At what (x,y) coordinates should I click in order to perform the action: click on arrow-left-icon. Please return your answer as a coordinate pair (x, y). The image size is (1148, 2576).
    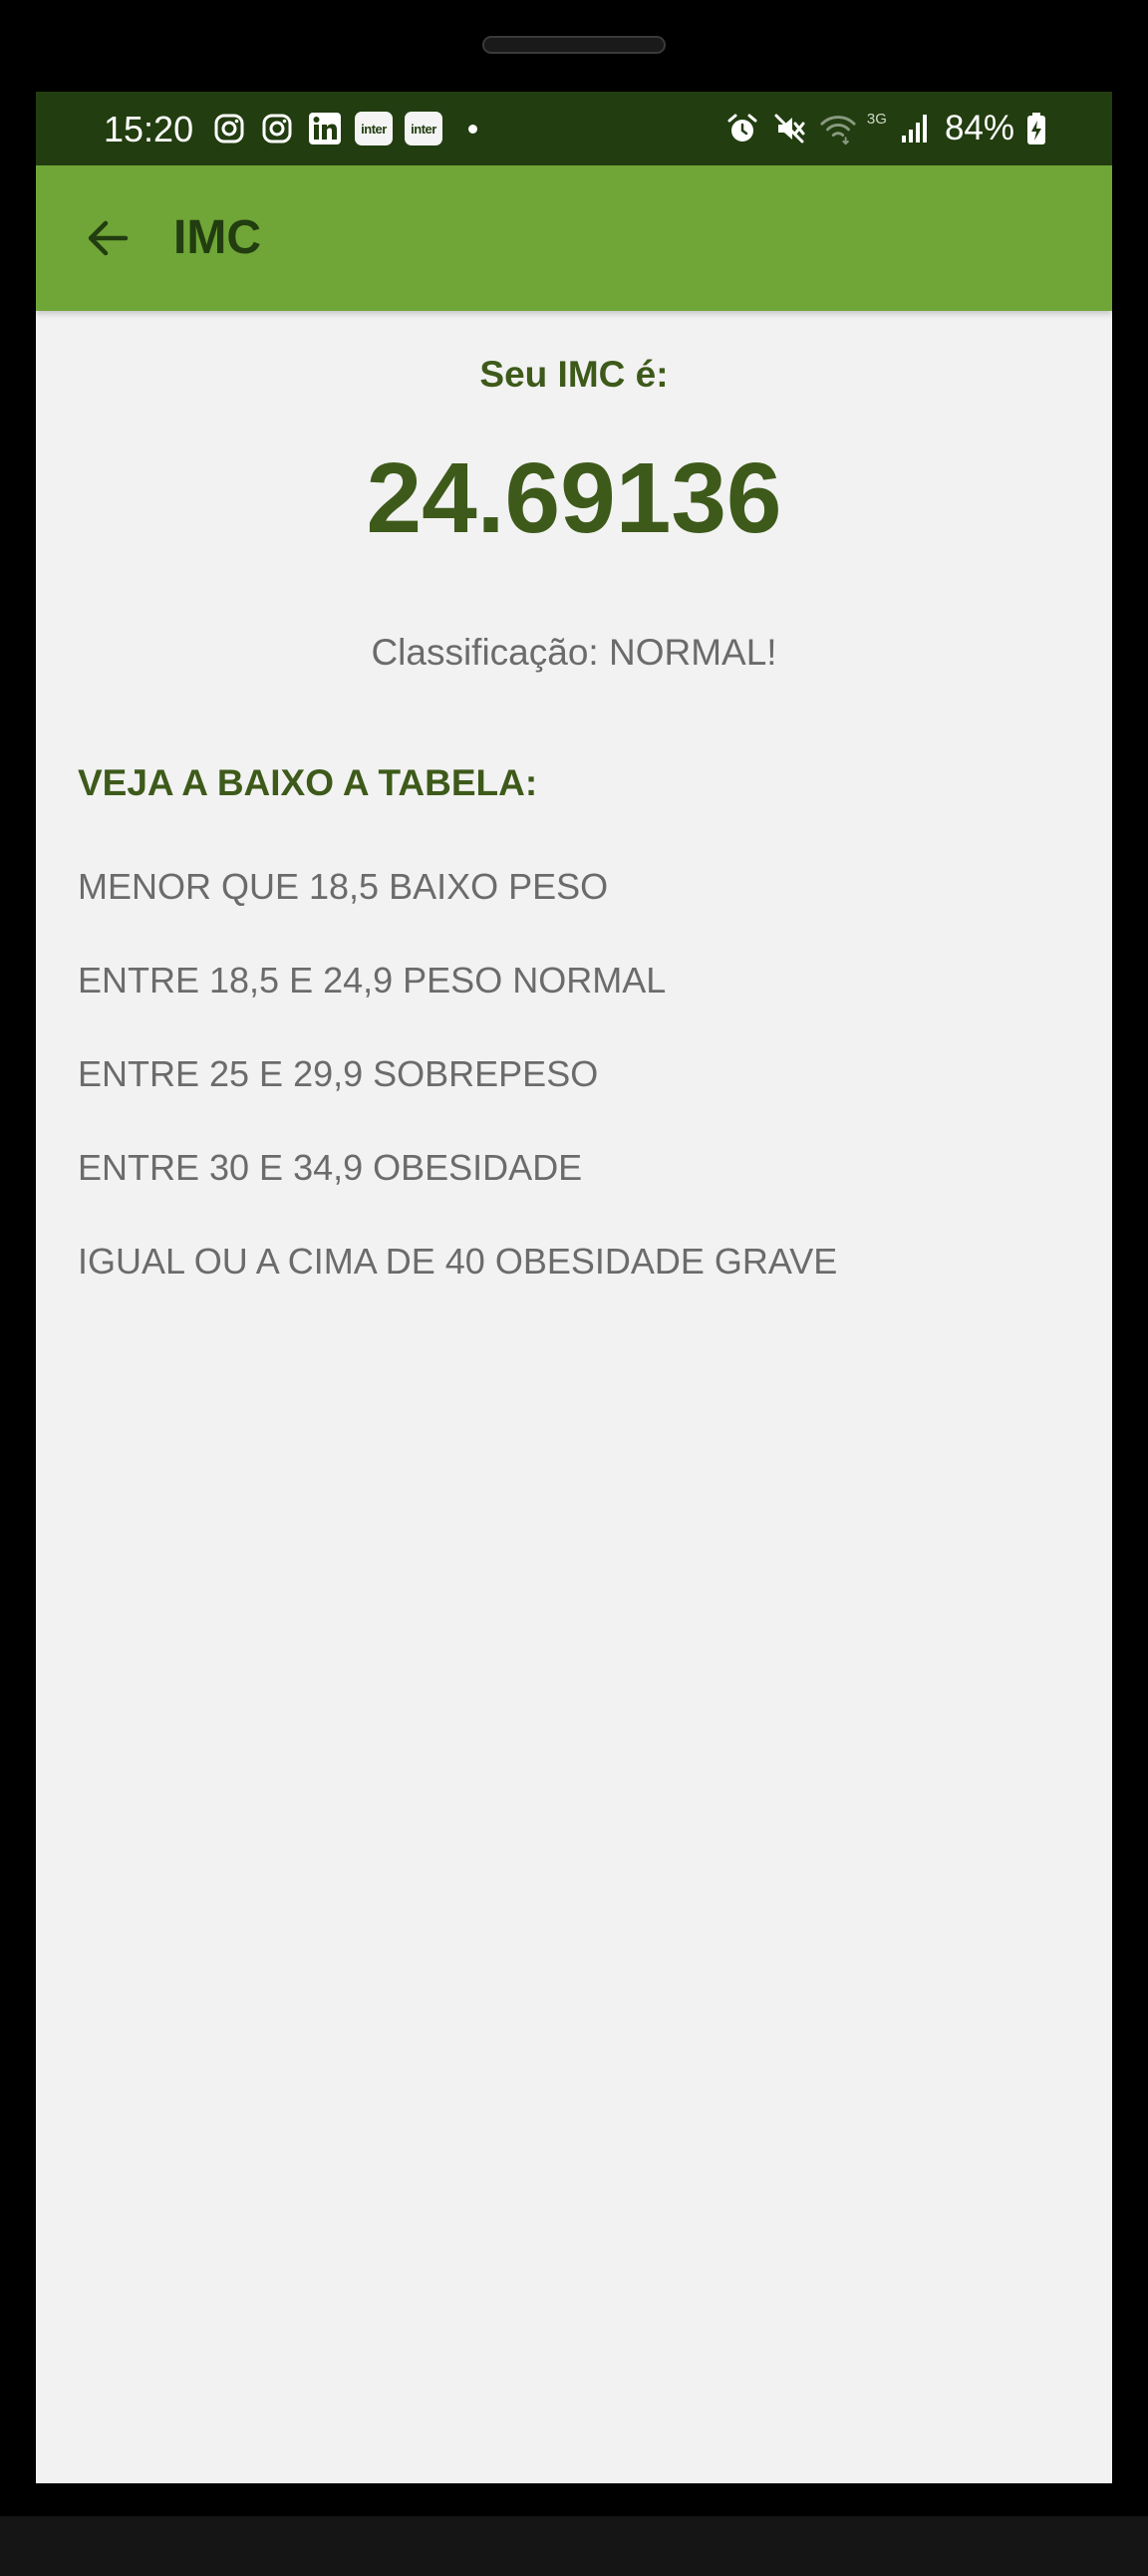
    Looking at the image, I should click on (108, 238).